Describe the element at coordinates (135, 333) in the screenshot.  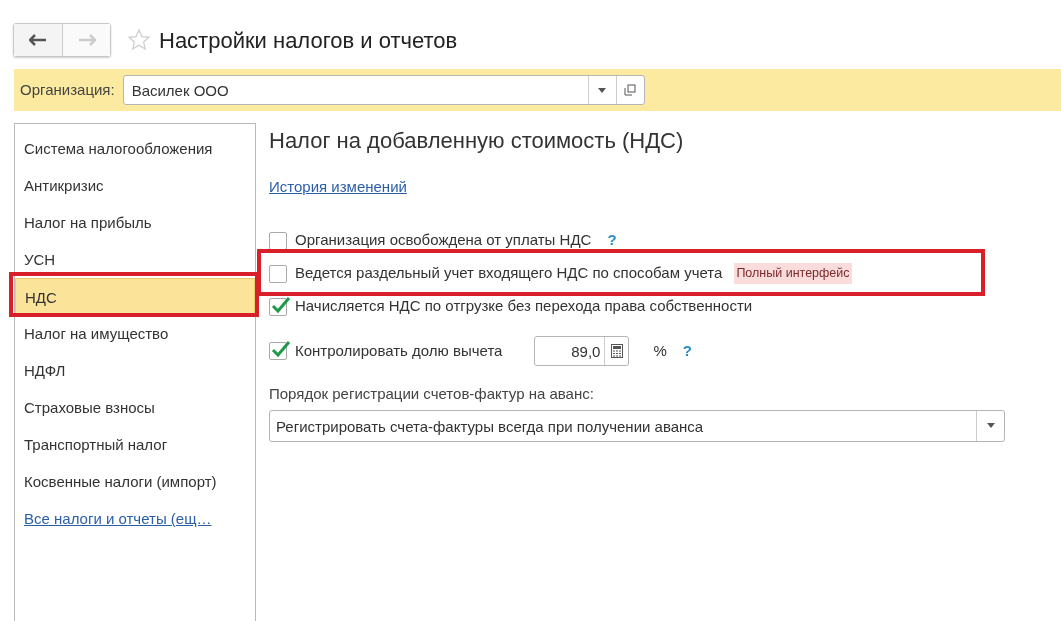
I see `sidebar-item: Налог на имущество` at that location.